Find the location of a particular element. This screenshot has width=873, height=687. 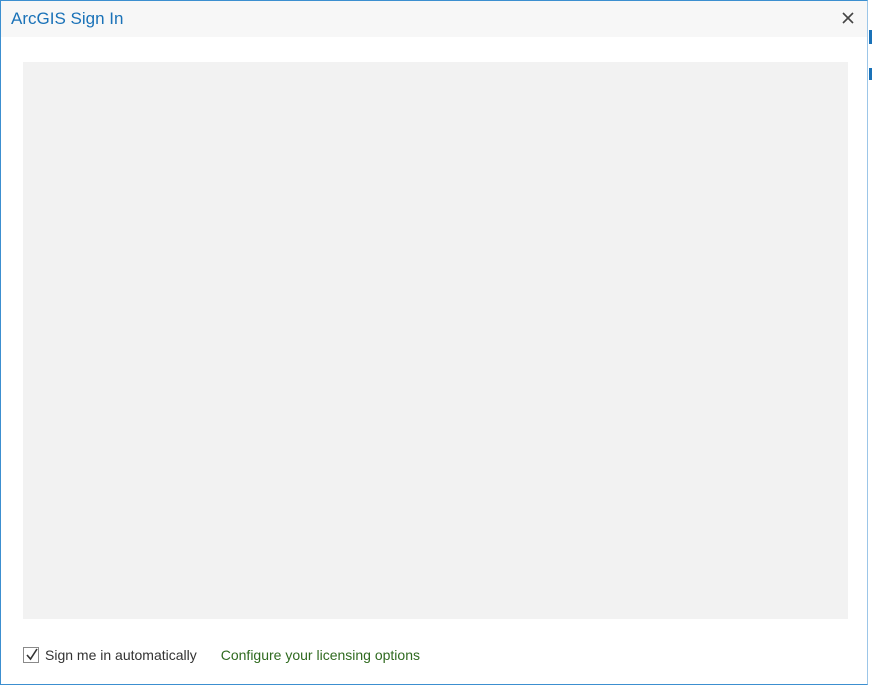

checkmark-icon is located at coordinates (32, 654).